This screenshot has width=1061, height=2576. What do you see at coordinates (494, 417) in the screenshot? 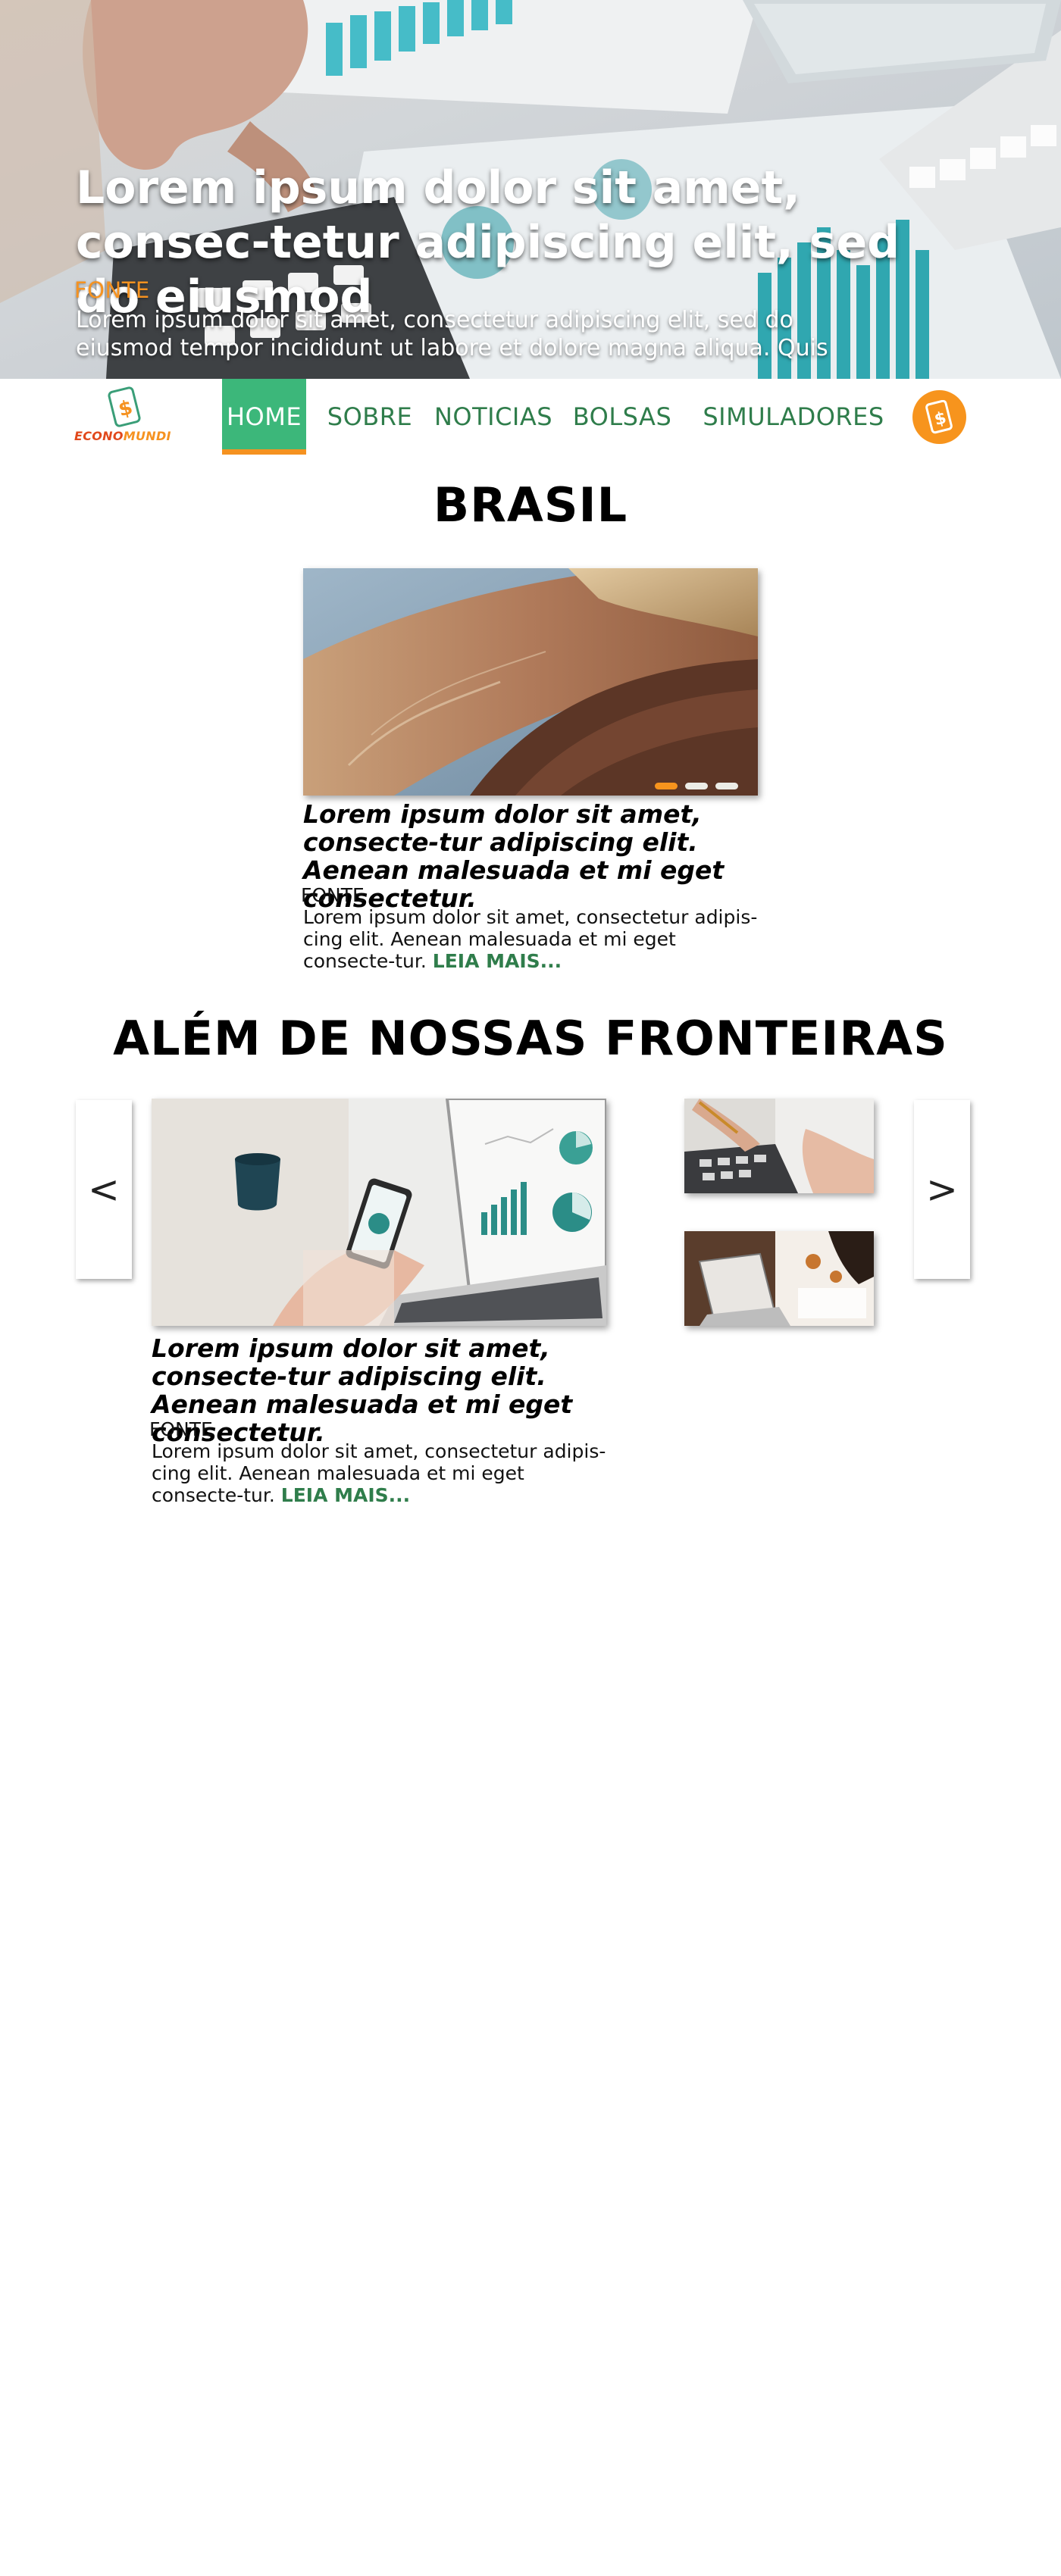
I see `nav-item-noticias: NOTICIAS` at bounding box center [494, 417].